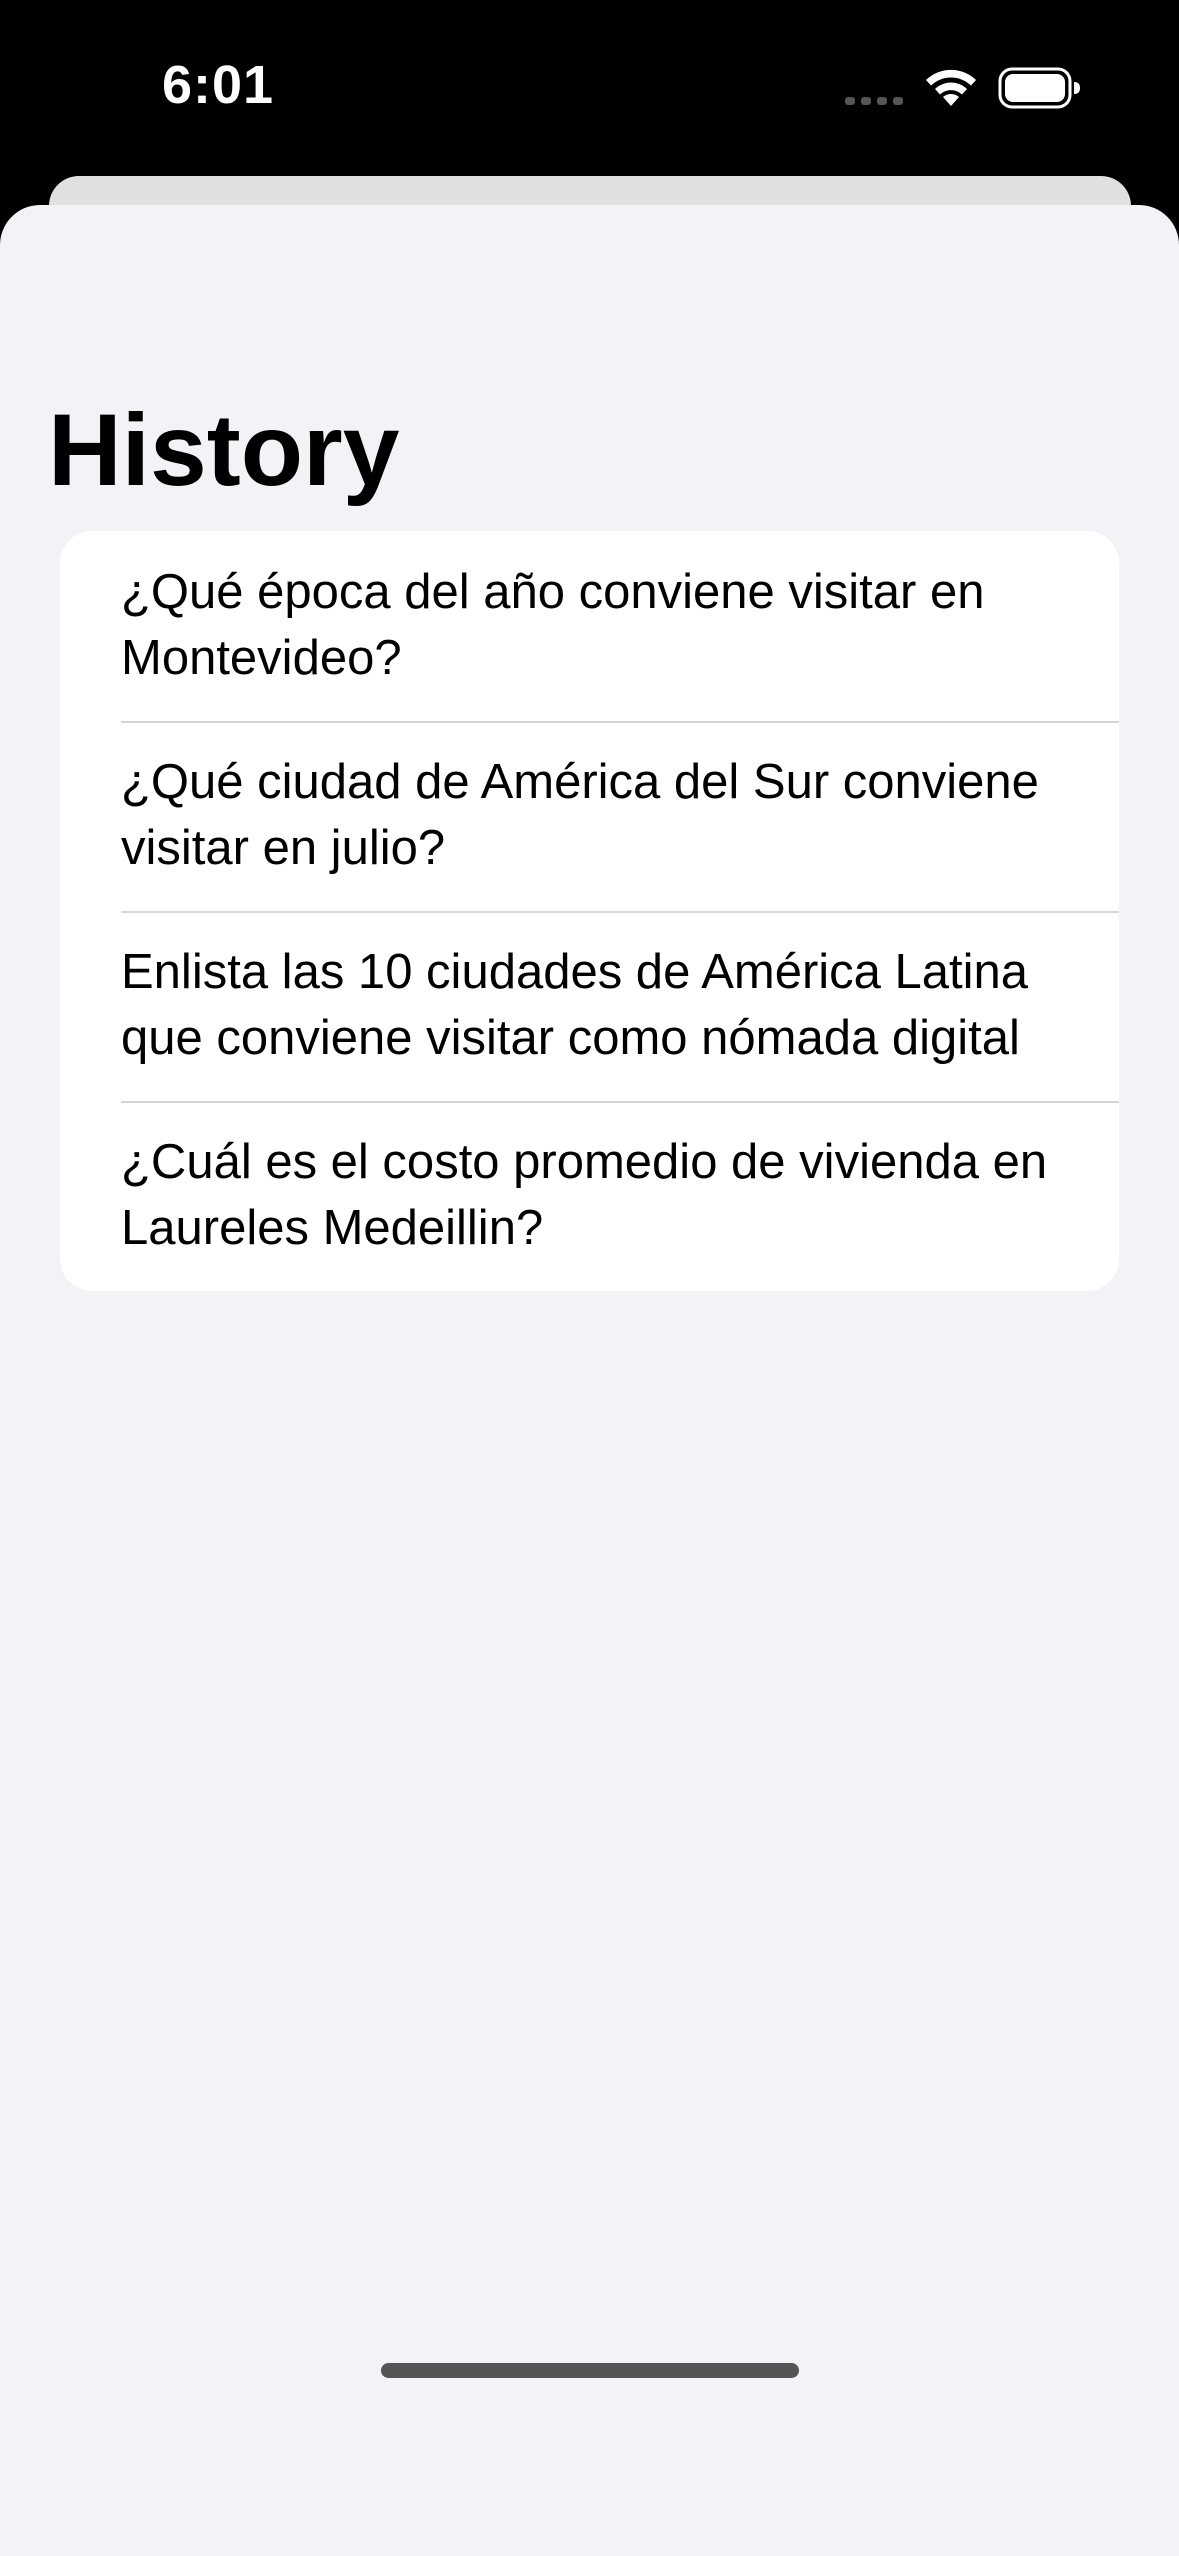  Describe the element at coordinates (218, 85) in the screenshot. I see `status-time: 6:01` at that location.